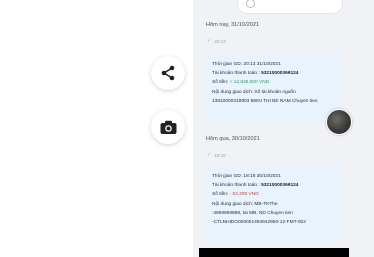 The image size is (374, 257). Describe the element at coordinates (250, 4) in the screenshot. I see `search-icon` at that location.